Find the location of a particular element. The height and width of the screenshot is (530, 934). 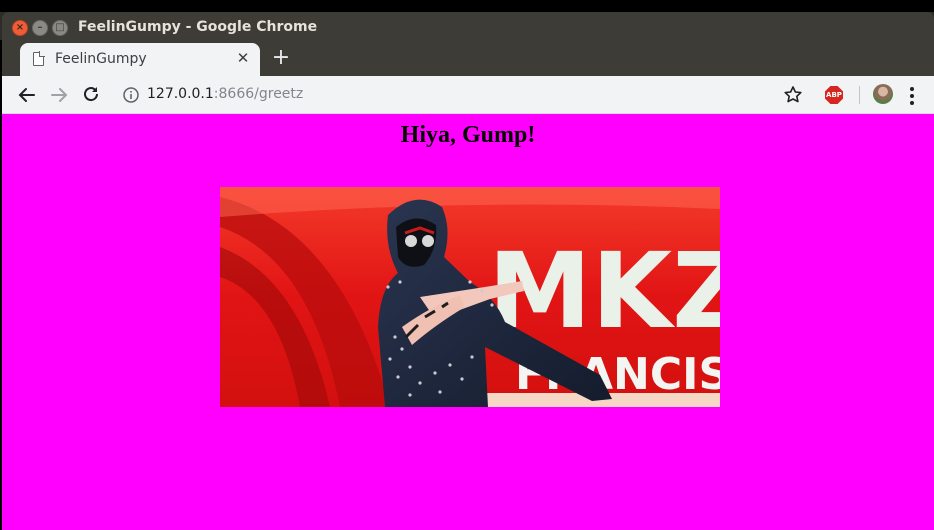

tab-feelingumpy: FeelinGumpy ✕ is located at coordinates (140, 59).